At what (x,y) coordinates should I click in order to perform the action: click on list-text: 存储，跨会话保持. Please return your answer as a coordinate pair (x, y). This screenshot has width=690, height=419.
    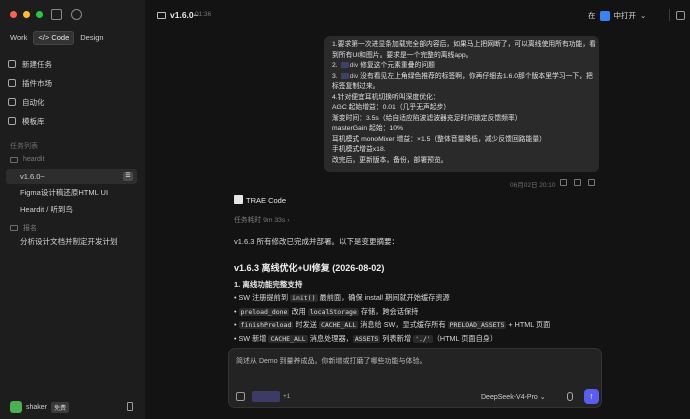
    Looking at the image, I should click on (388, 311).